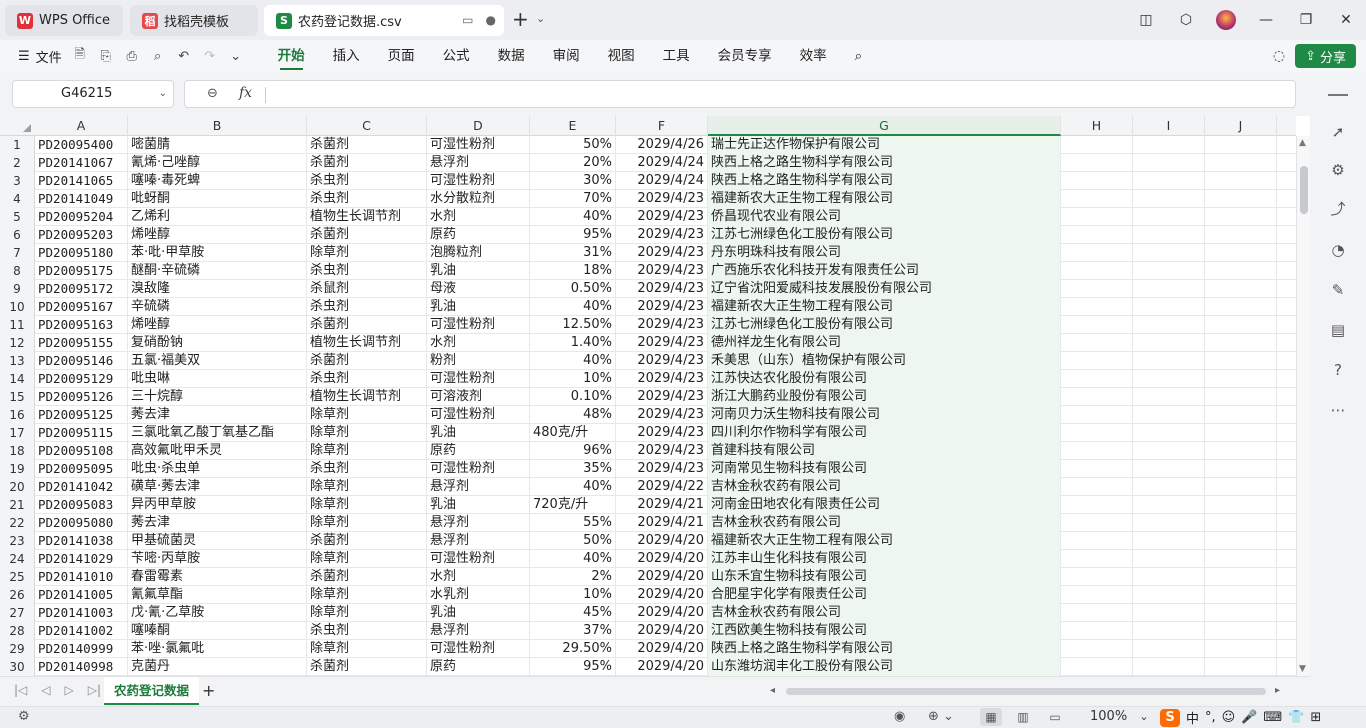 The image size is (1366, 728). What do you see at coordinates (573, 415) in the screenshot?
I see `cell-content: 48%` at bounding box center [573, 415].